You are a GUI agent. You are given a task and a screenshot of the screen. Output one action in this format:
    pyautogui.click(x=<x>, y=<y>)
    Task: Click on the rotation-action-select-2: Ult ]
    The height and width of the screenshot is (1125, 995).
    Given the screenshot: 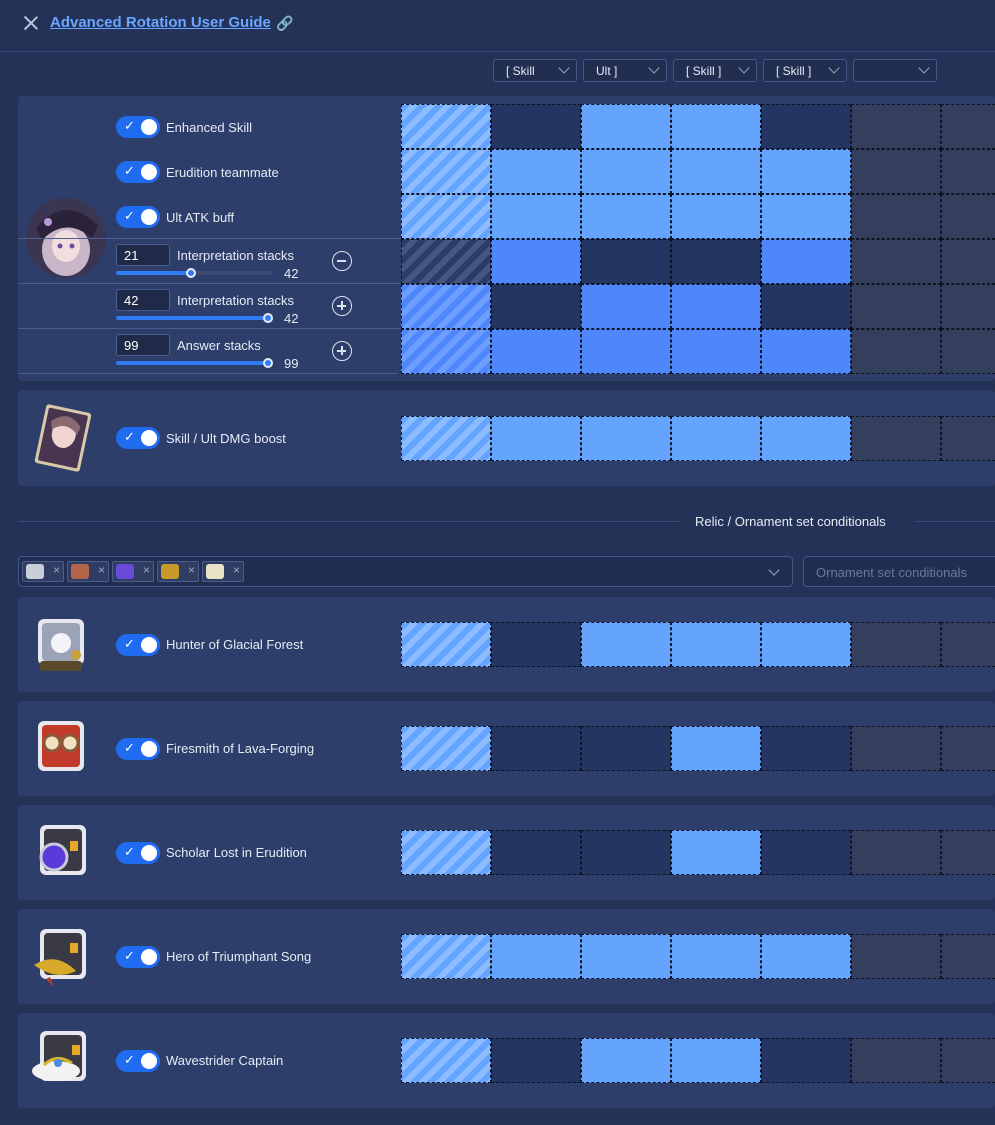 What is the action you would take?
    pyautogui.click(x=625, y=70)
    